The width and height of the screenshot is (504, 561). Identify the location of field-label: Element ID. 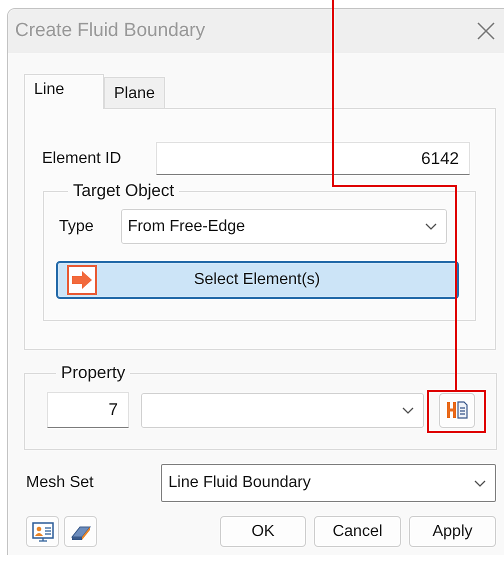
(82, 159).